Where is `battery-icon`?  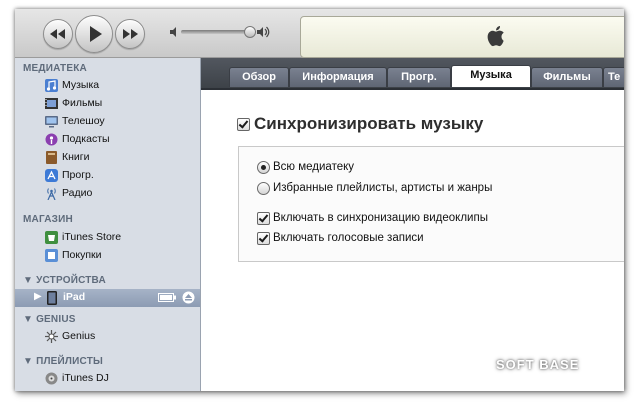
battery-icon is located at coordinates (167, 297).